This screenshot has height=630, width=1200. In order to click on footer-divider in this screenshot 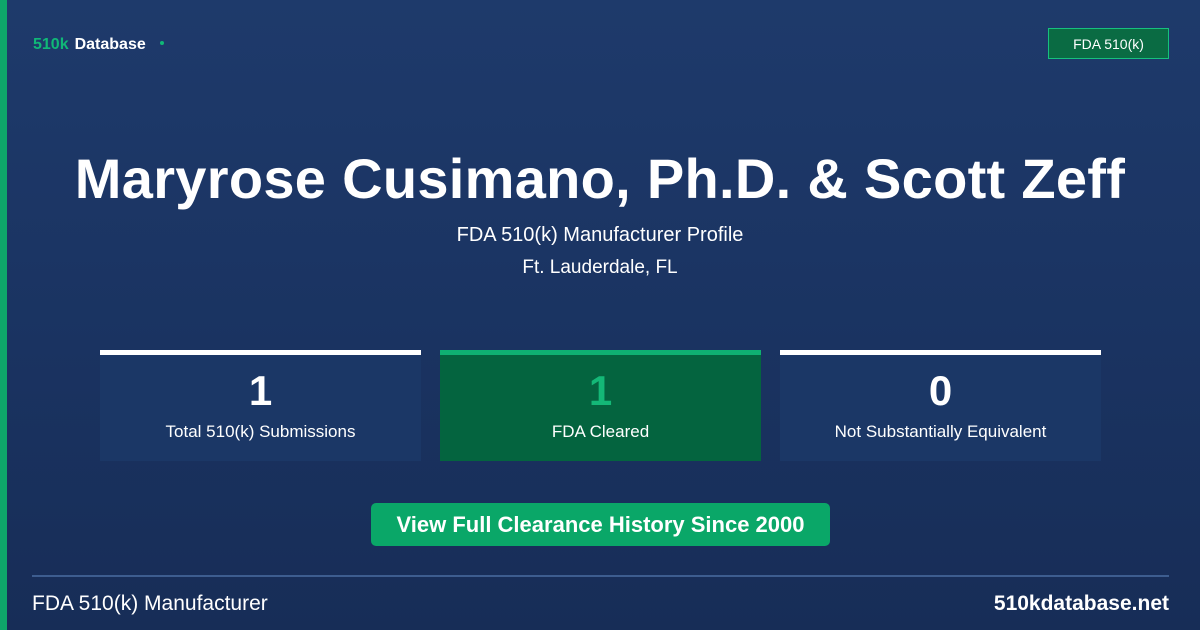, I will do `click(600, 576)`.